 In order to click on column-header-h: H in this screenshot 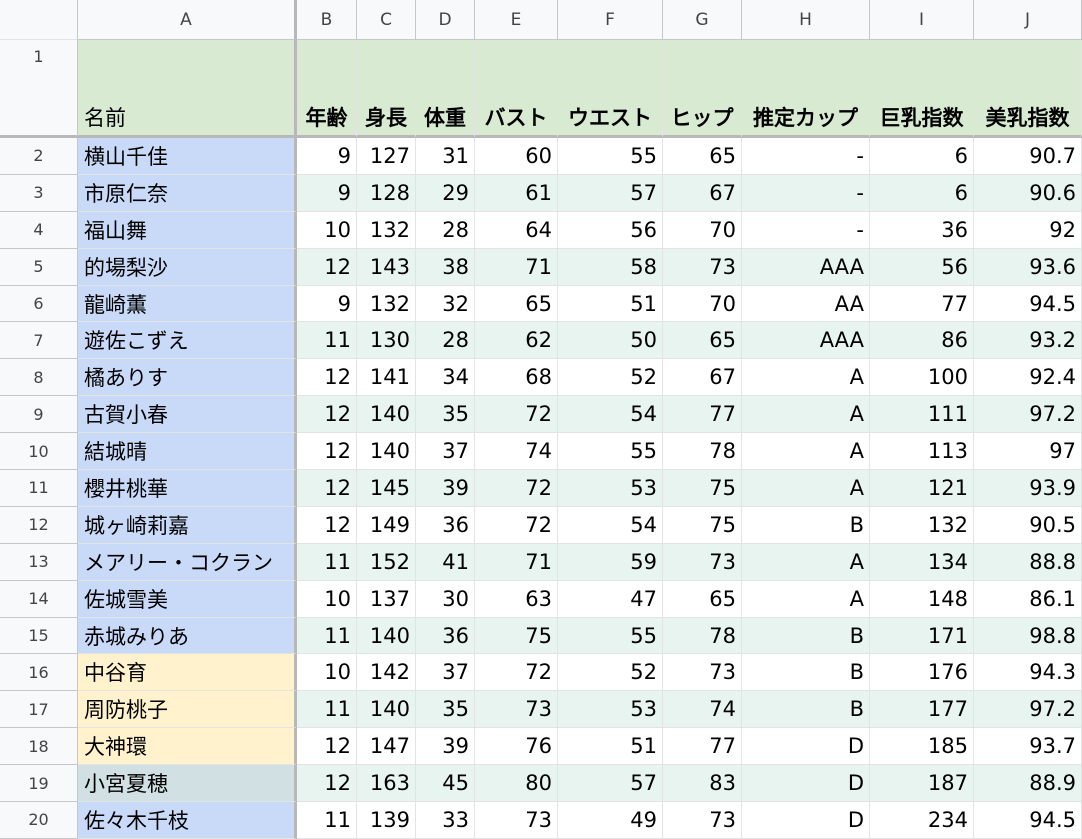, I will do `click(806, 20)`.